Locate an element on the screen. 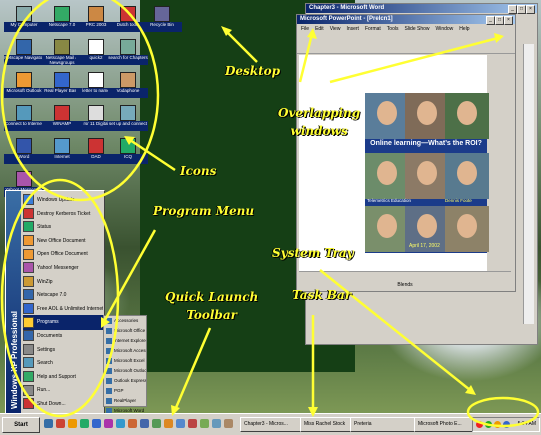  label-system-tray: System Tray is located at coordinates (313, 253).